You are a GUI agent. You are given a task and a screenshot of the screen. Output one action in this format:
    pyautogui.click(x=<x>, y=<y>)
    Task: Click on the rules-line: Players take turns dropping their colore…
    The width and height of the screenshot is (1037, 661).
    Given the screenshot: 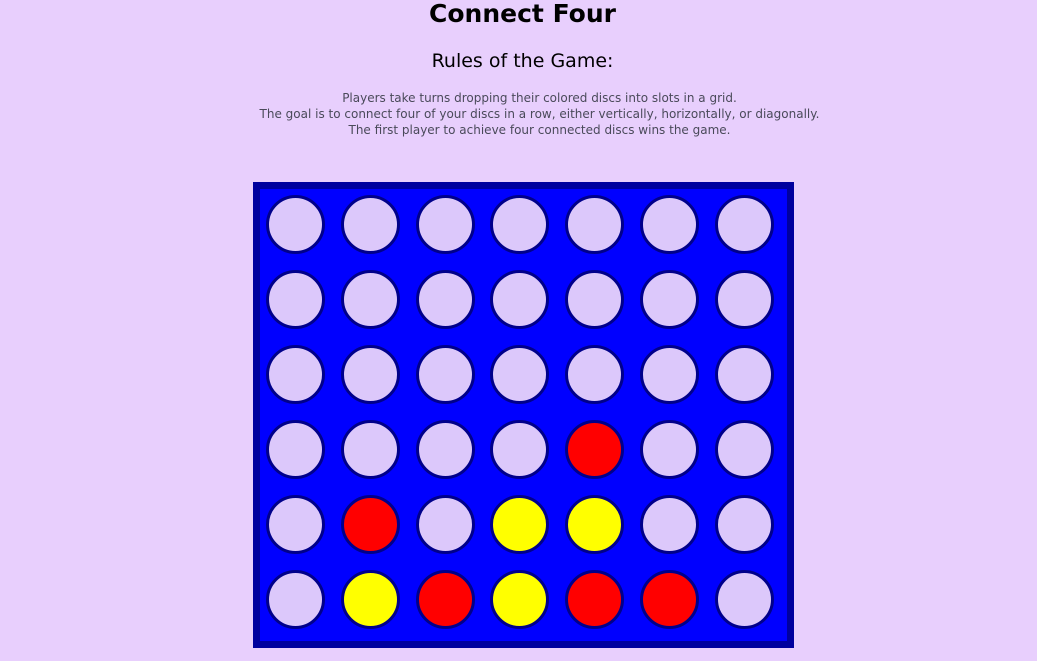 What is the action you would take?
    pyautogui.click(x=539, y=98)
    